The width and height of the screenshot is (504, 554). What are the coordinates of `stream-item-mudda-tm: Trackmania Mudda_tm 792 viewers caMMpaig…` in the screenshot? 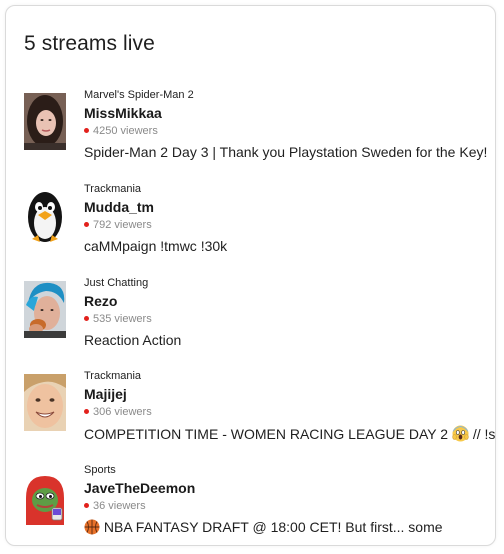 It's located at (258, 225).